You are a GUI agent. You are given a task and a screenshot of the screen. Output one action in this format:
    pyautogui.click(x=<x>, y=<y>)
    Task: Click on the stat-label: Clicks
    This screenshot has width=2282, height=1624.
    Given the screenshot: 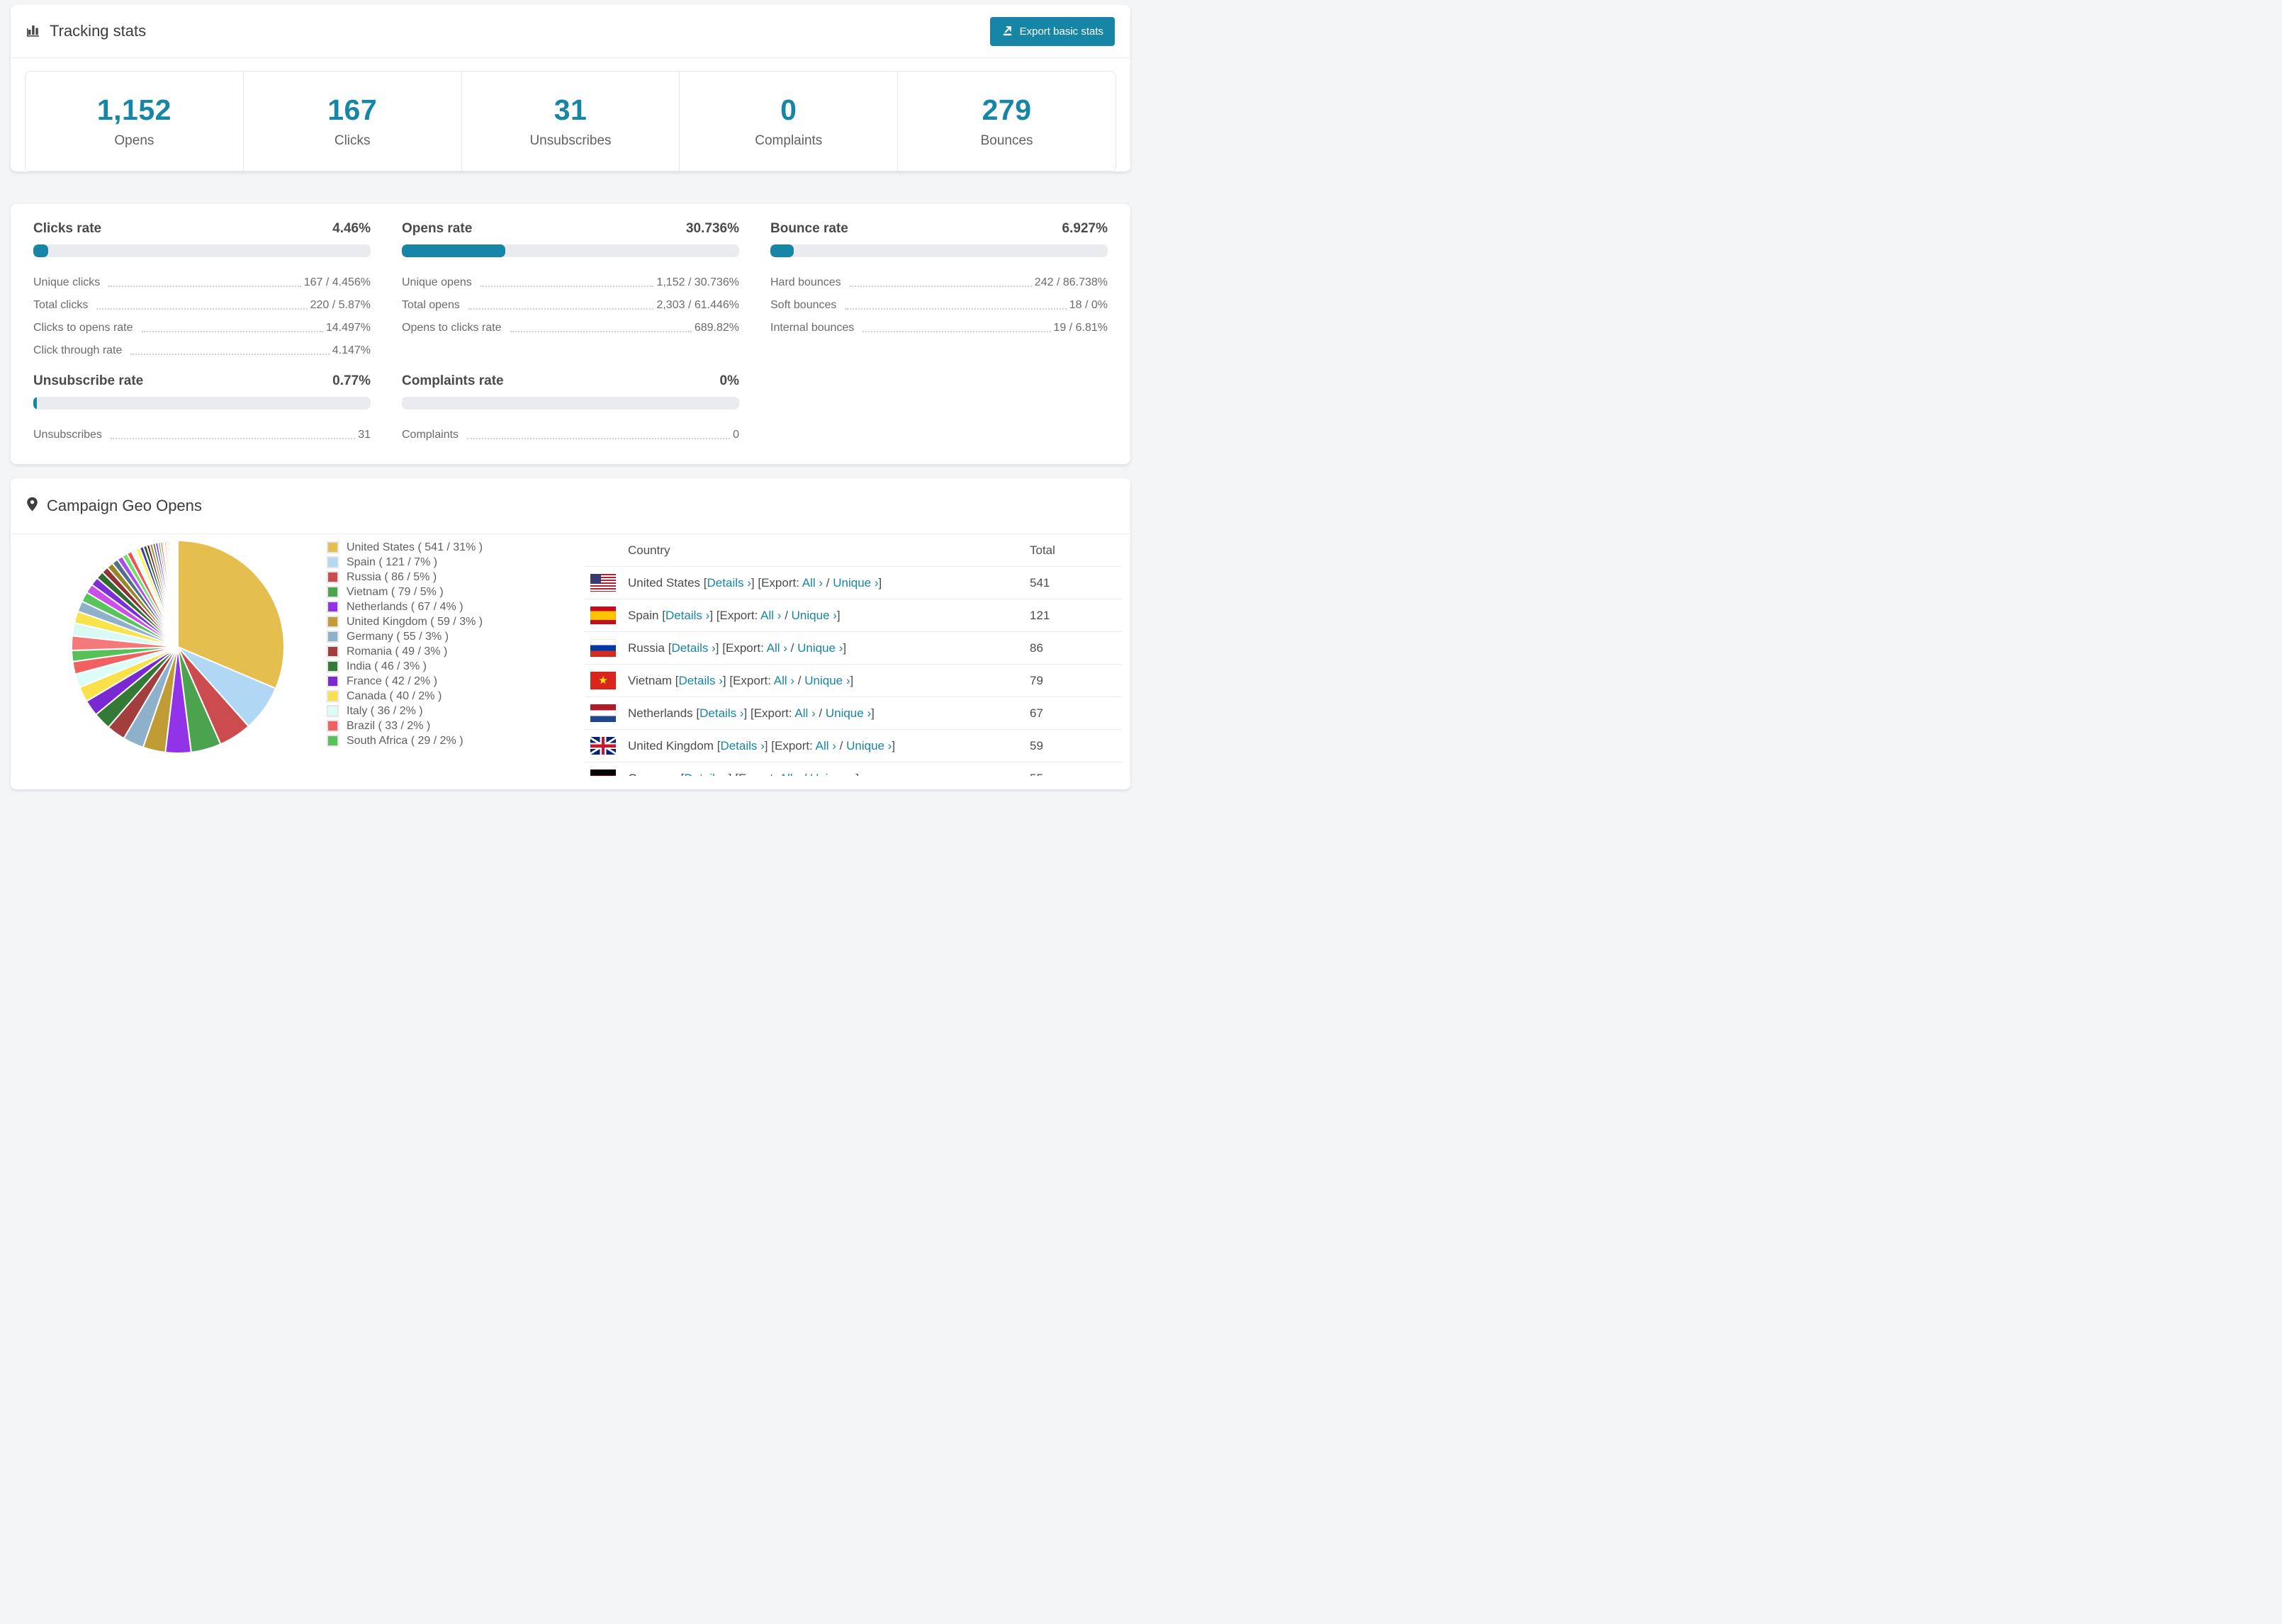 What is the action you would take?
    pyautogui.click(x=352, y=141)
    